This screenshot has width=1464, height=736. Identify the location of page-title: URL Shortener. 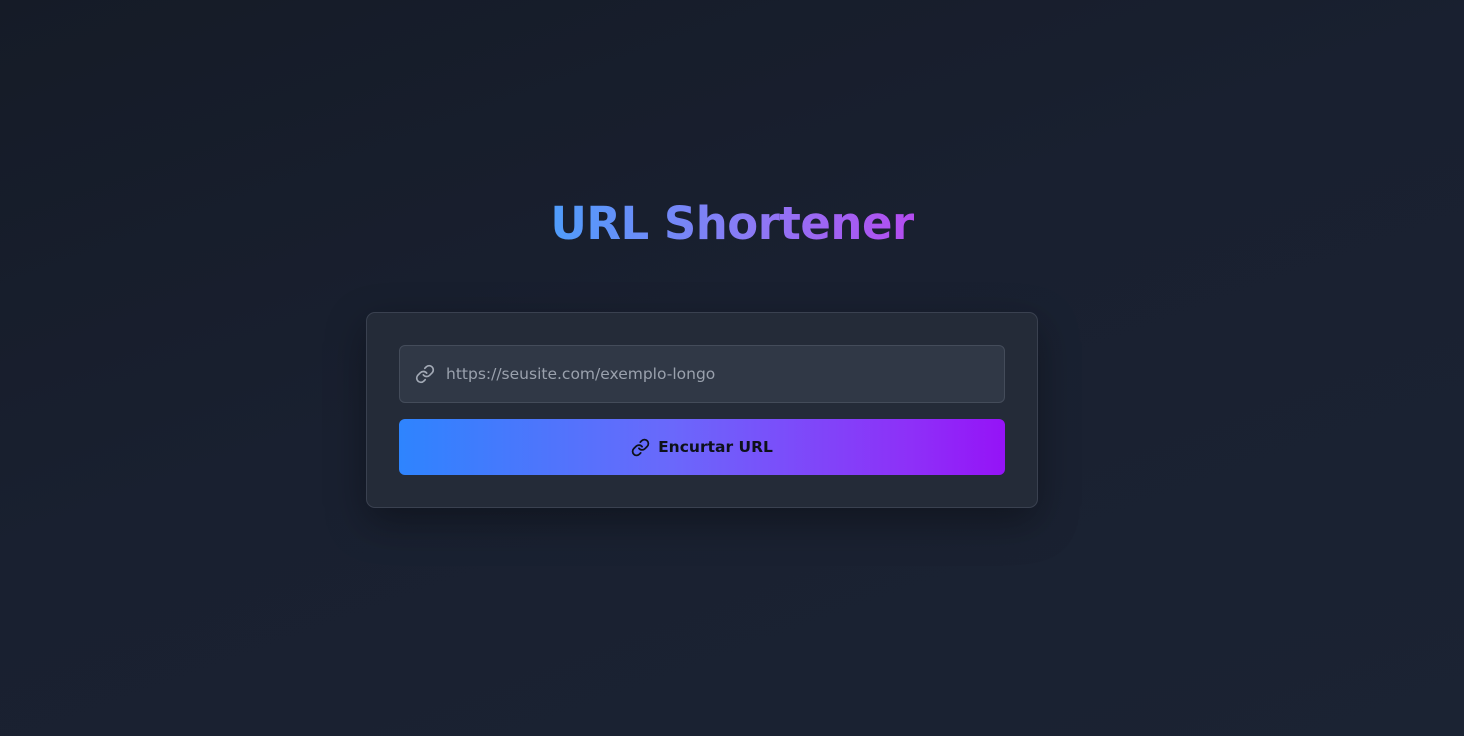
(732, 224).